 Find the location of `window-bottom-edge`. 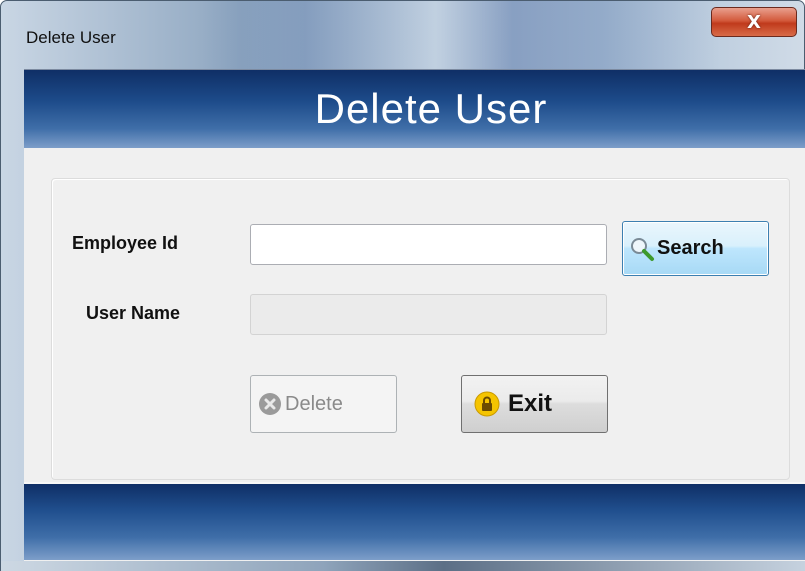

window-bottom-edge is located at coordinates (403, 566).